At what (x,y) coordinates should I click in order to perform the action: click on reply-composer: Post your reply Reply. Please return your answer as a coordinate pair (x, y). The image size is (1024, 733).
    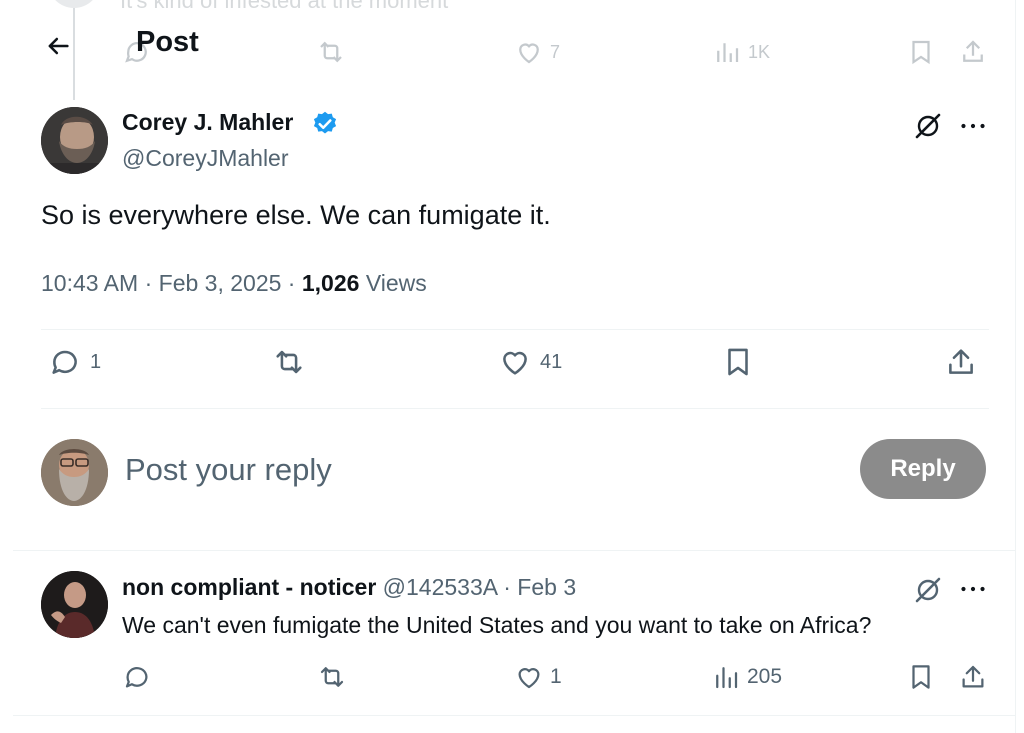
    Looking at the image, I should click on (507, 475).